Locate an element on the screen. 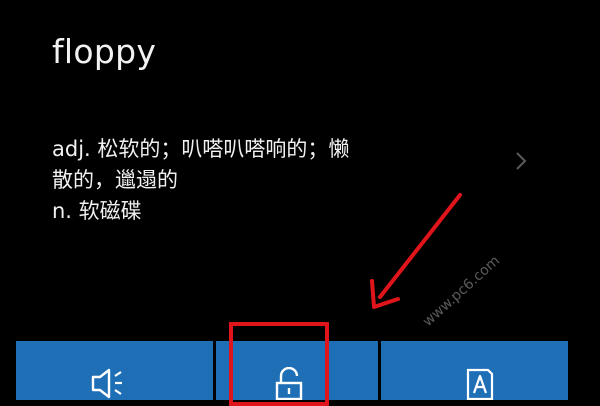 Image resolution: width=600 pixels, height=406 pixels. speaker-button is located at coordinates (106, 370).